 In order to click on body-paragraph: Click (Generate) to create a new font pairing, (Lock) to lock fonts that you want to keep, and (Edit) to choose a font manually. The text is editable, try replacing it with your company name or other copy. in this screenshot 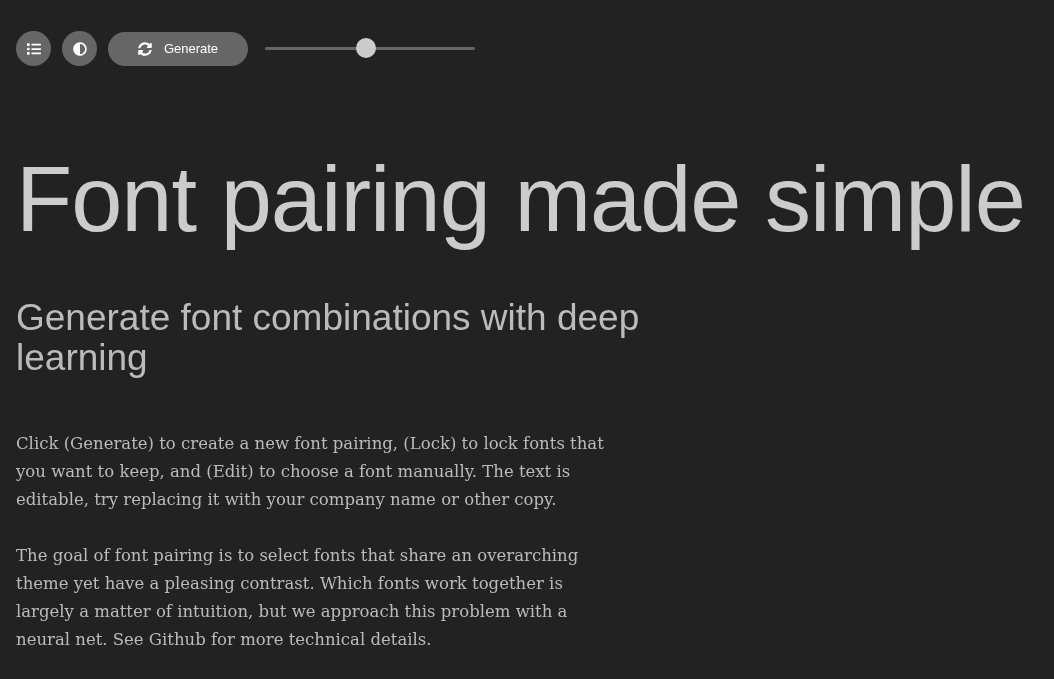, I will do `click(310, 472)`.